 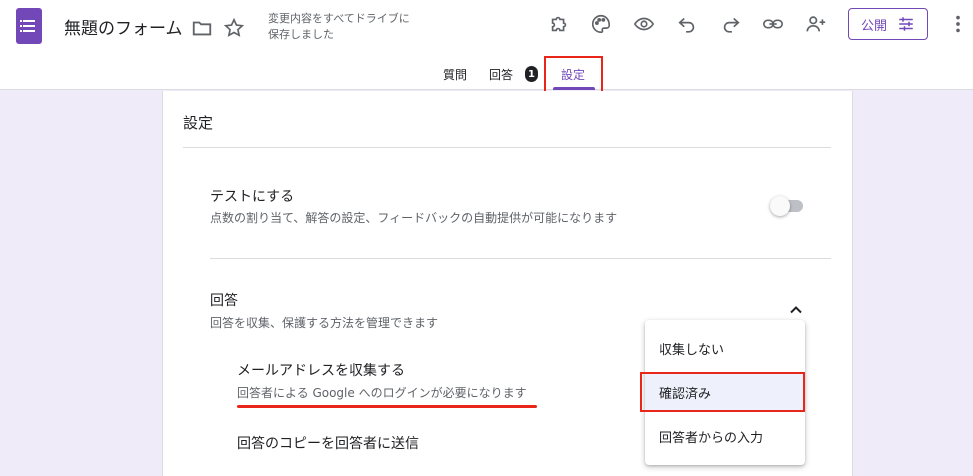 What do you see at coordinates (301, 34) in the screenshot?
I see `save-status-line2: 保存しました` at bounding box center [301, 34].